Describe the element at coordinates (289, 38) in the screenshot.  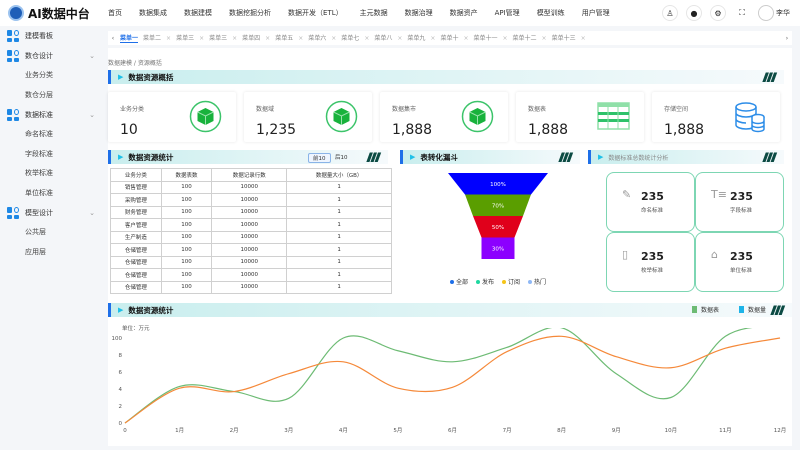
I see `tab: 菜单五 ×` at that location.